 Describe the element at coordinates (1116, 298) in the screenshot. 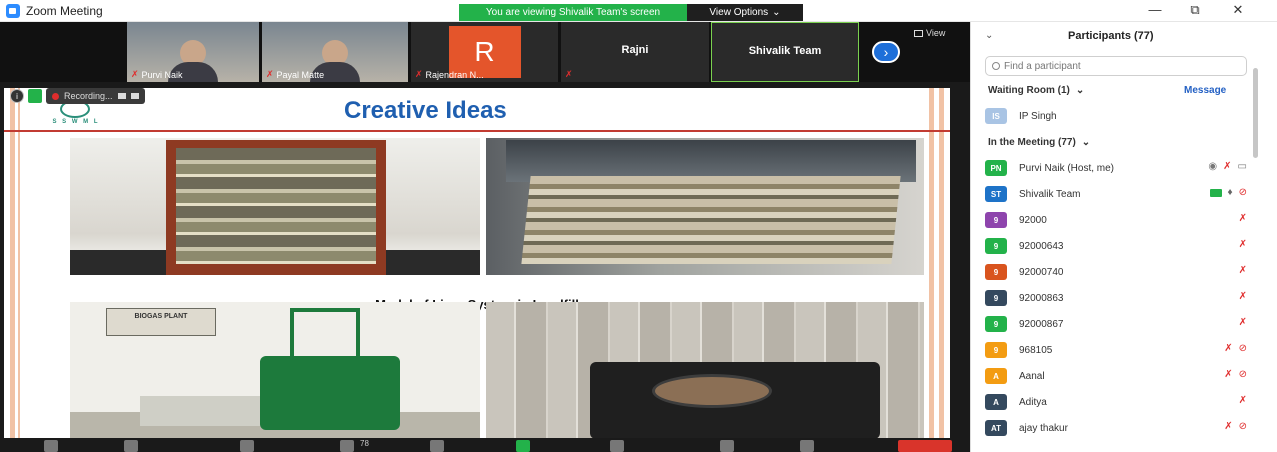

I see `participant-row: 9 92000863 ✗` at that location.